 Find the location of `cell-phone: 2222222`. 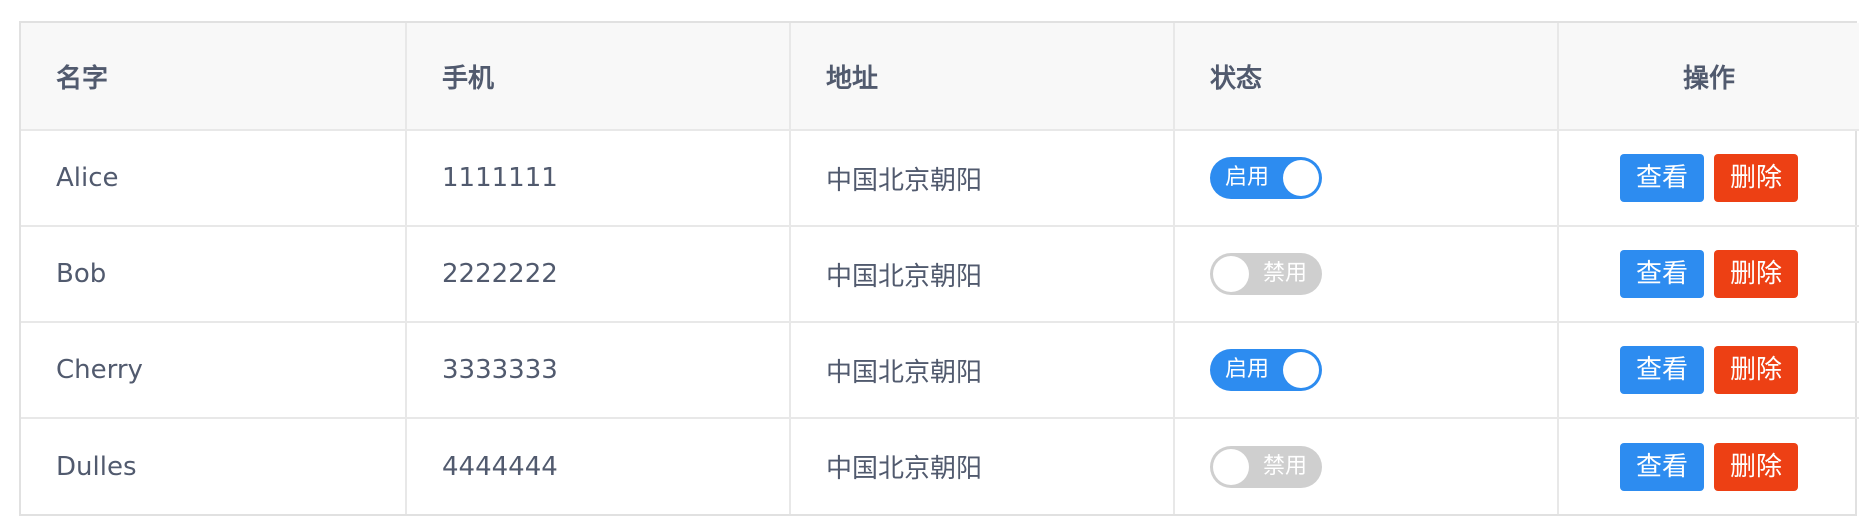

cell-phone: 2222222 is located at coordinates (598, 274).